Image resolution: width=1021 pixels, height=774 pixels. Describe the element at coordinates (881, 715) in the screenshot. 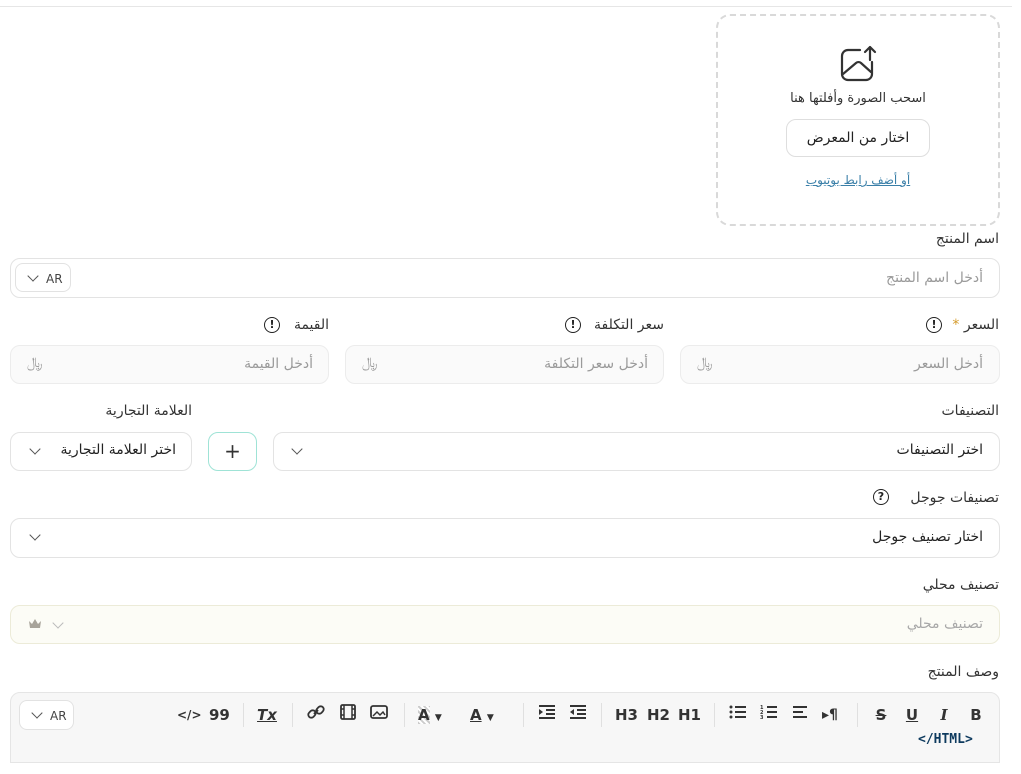

I see `strikethrough-button: S` at that location.